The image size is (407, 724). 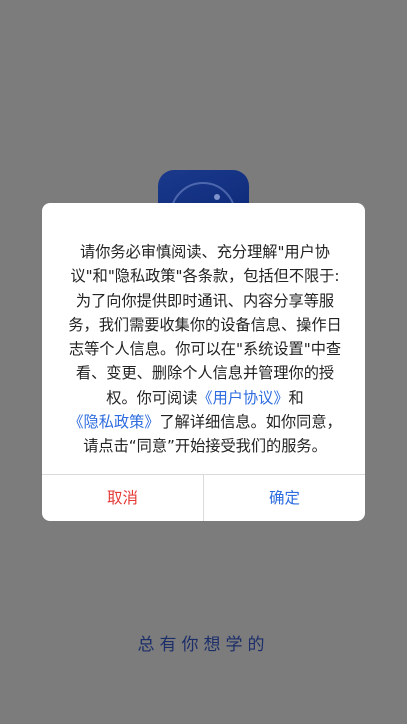 I want to click on user-agreement-link: 《用户协议》, so click(x=242, y=398).